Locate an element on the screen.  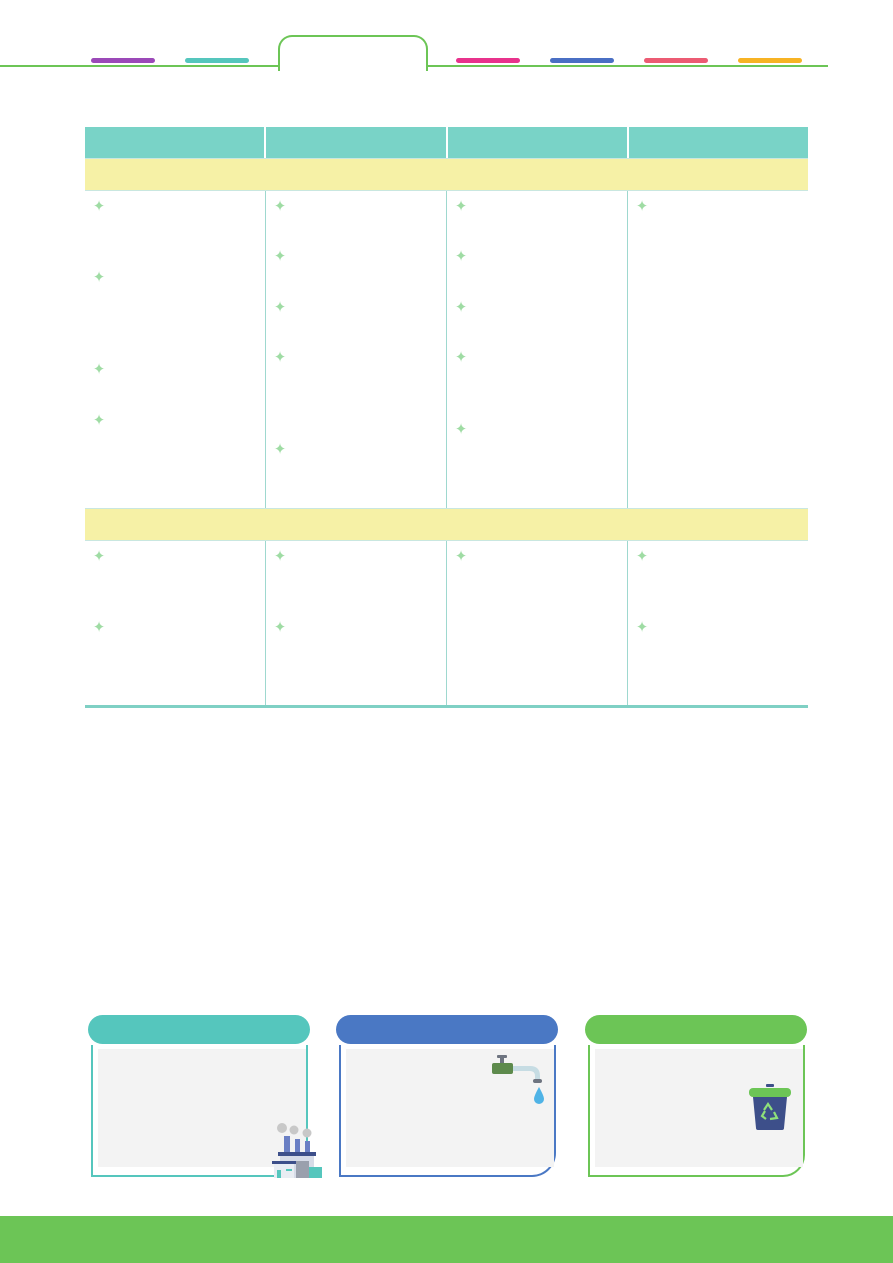
tab-red is located at coordinates (676, 60).